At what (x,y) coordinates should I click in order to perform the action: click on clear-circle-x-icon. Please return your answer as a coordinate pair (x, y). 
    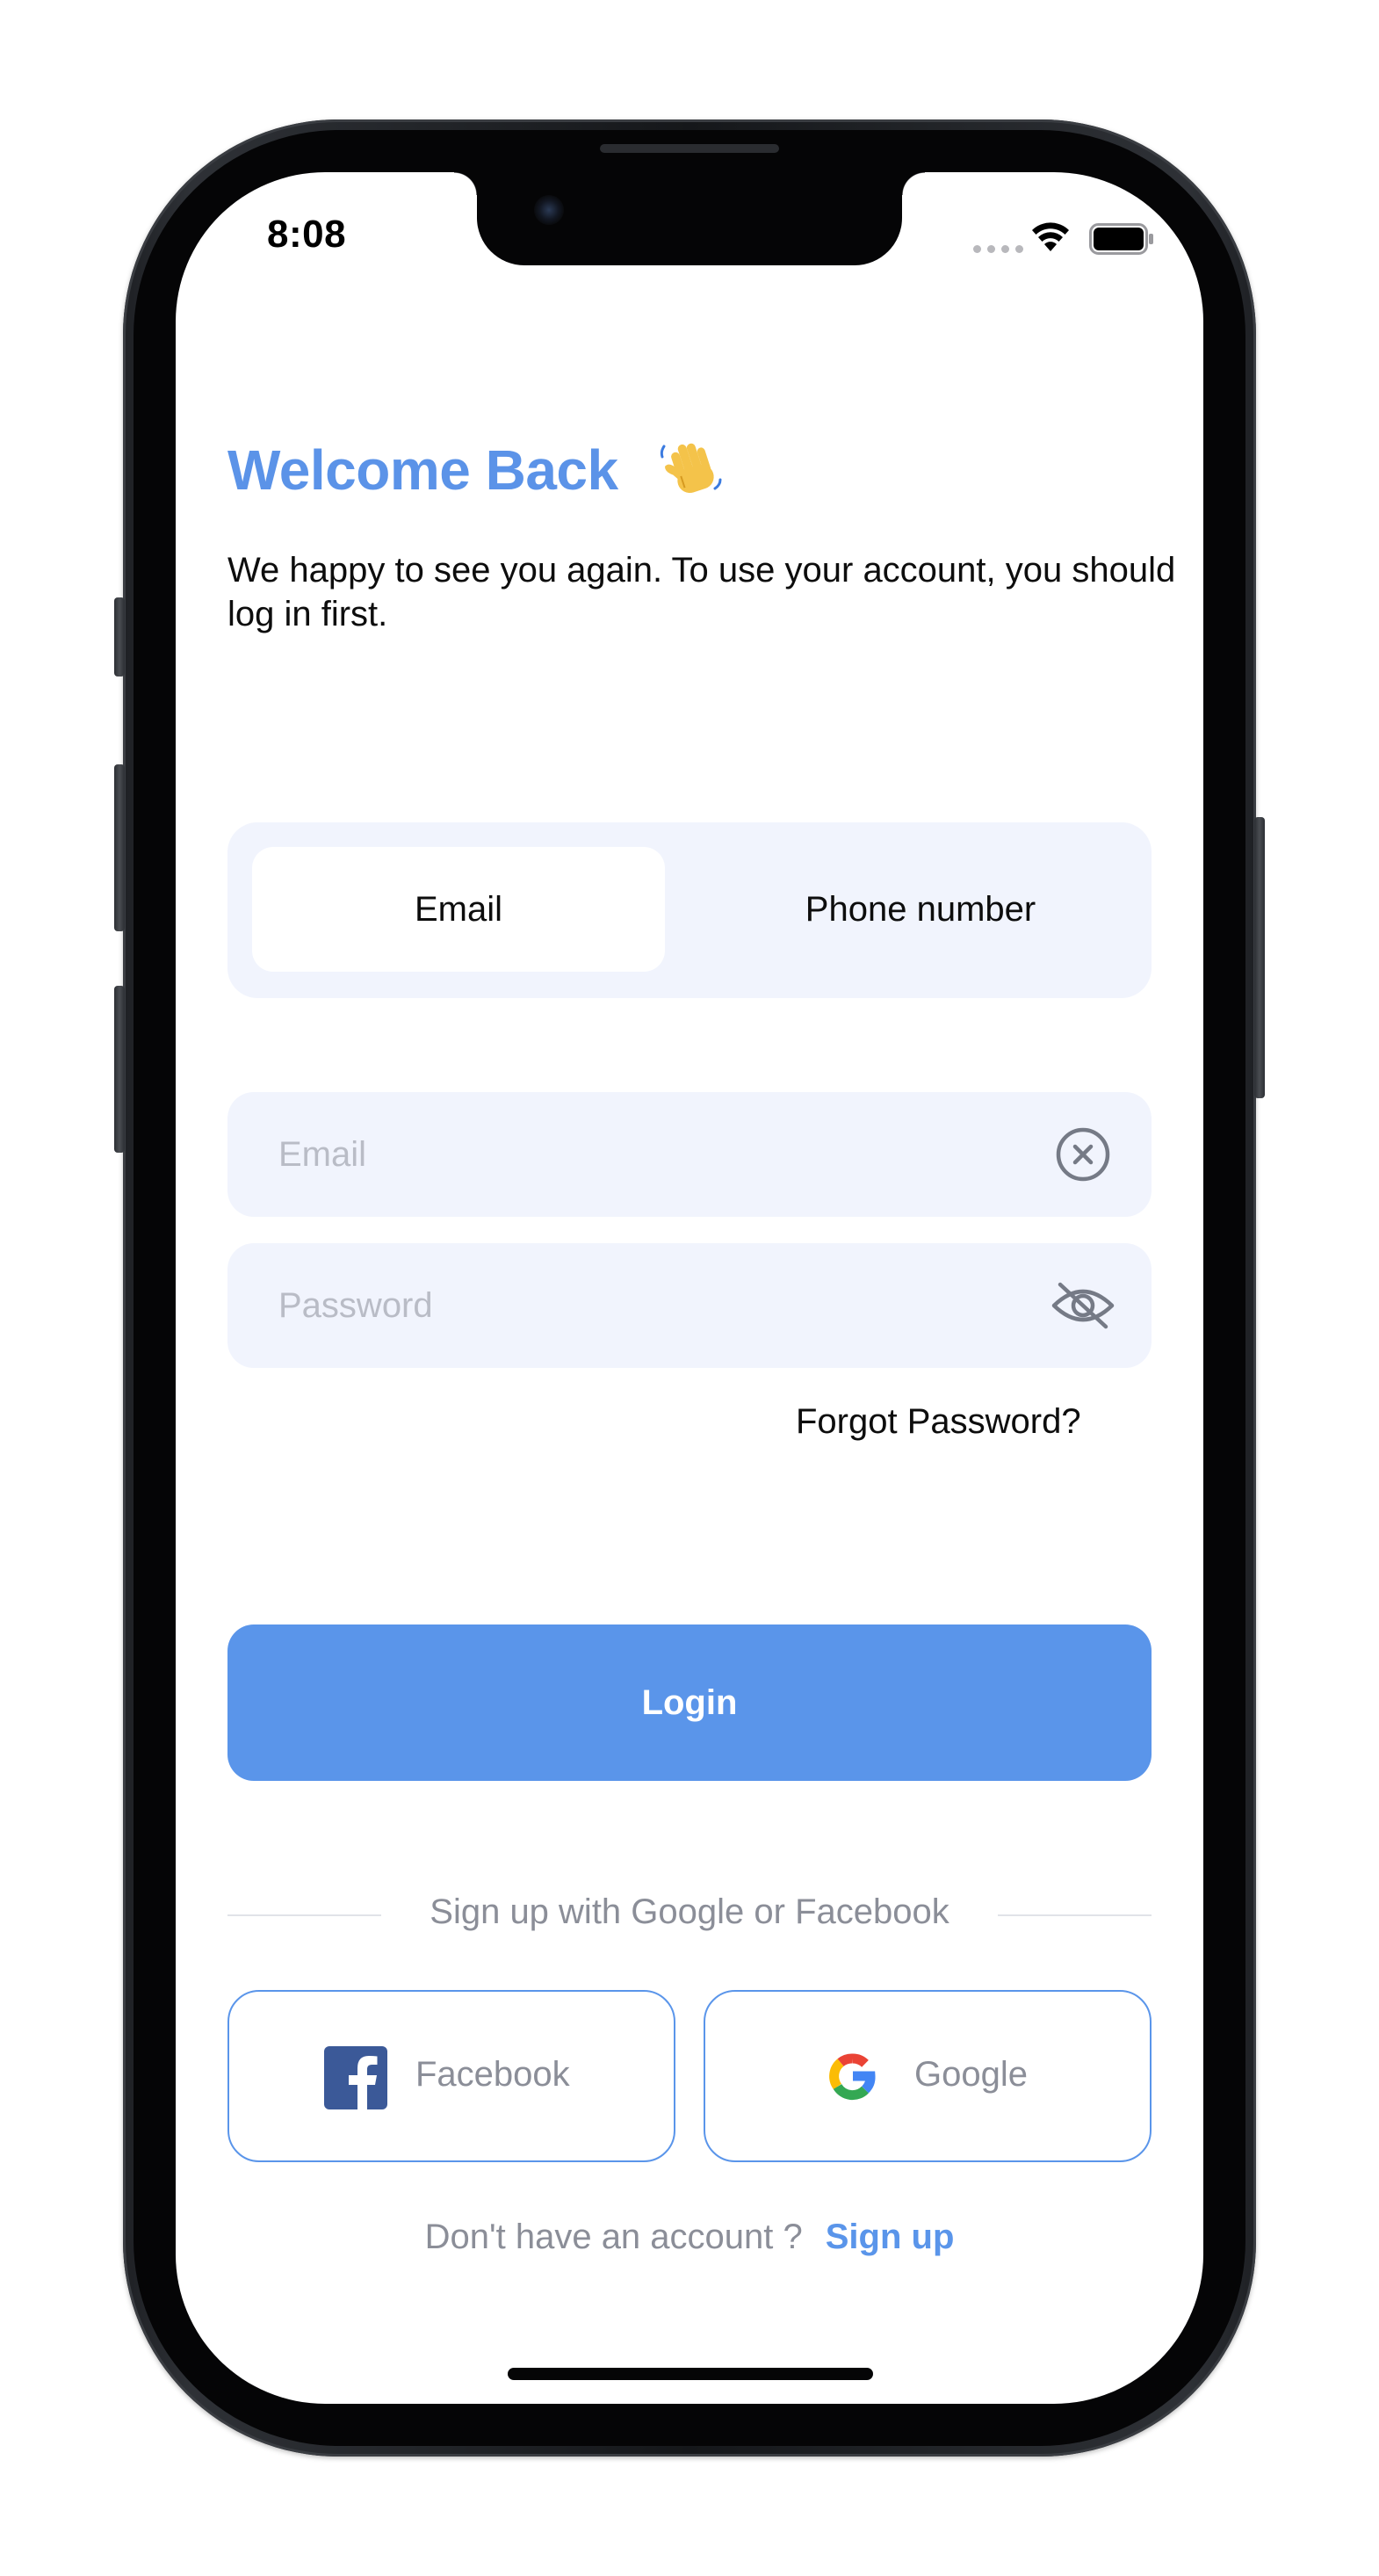
    Looking at the image, I should click on (1083, 1154).